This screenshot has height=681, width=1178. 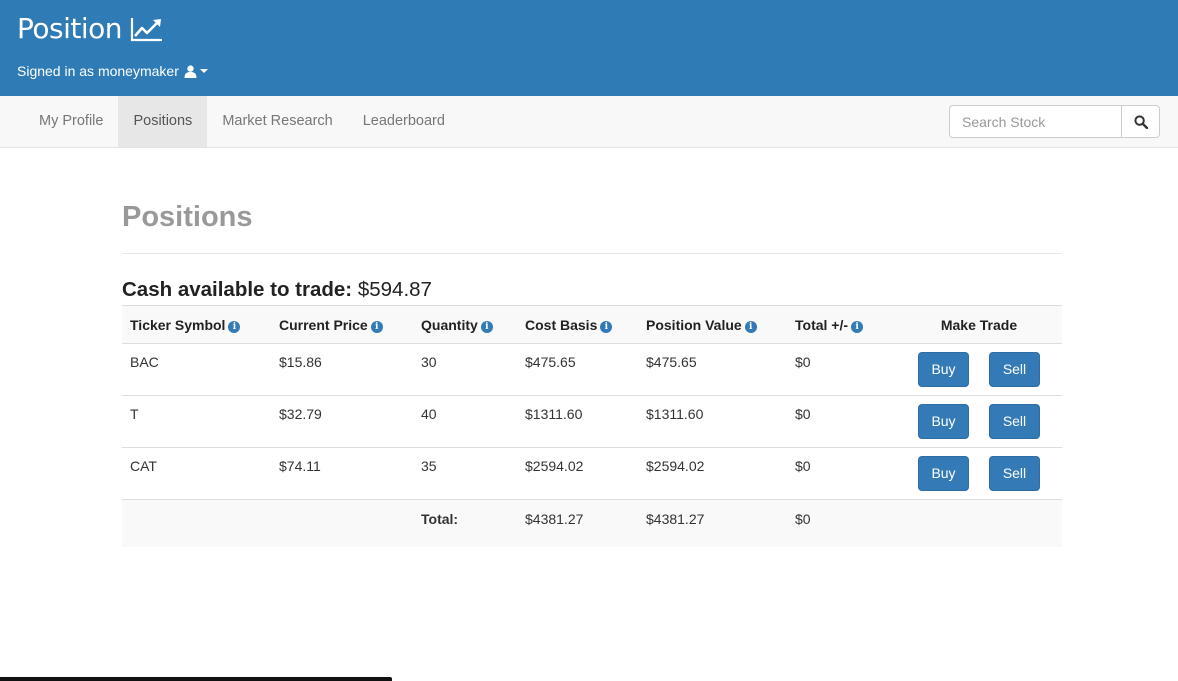 I want to click on table-row: BAC $15.86 30 $475.65 $475.65 $0 Buy Sell, so click(x=592, y=369).